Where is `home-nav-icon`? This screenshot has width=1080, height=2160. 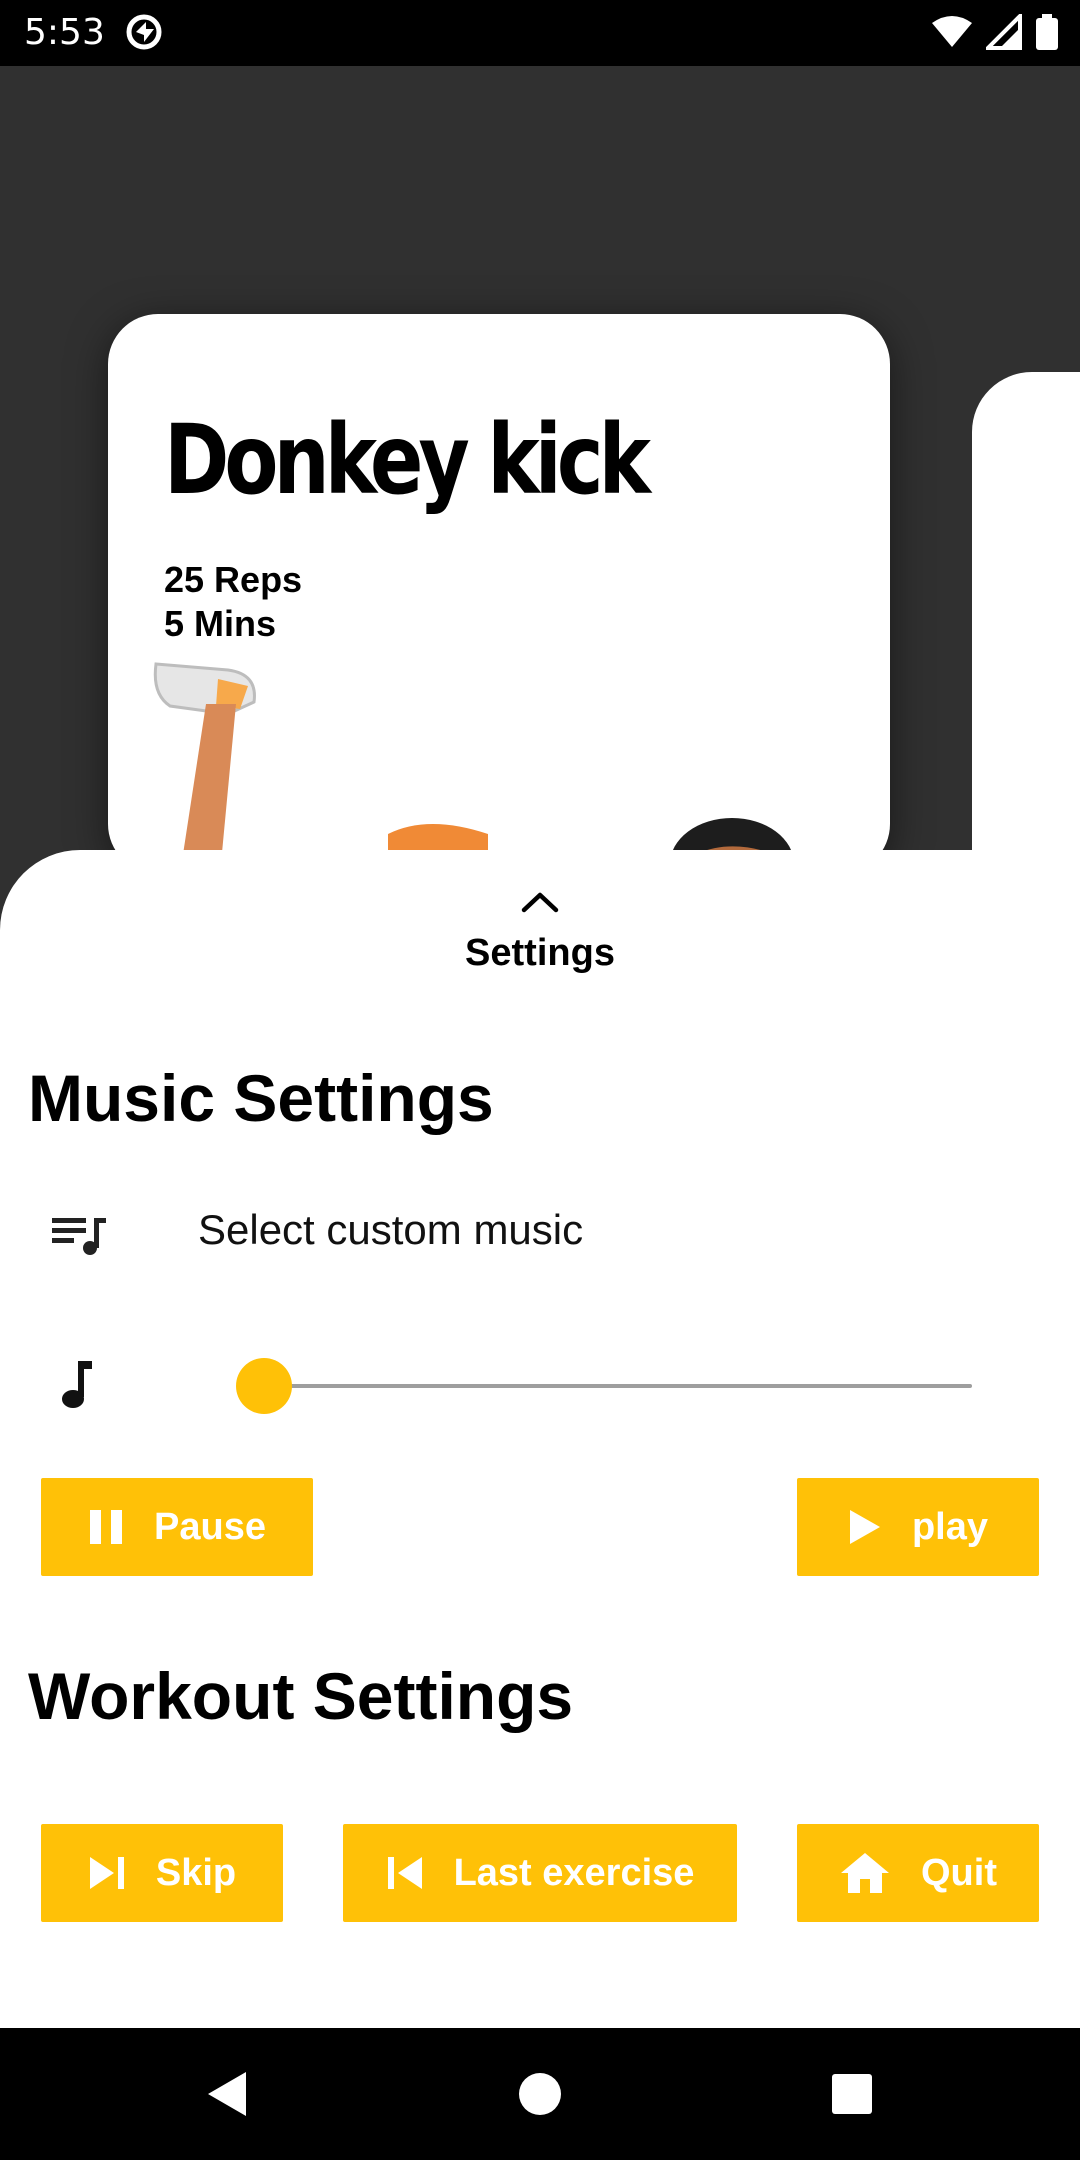 home-nav-icon is located at coordinates (540, 2094).